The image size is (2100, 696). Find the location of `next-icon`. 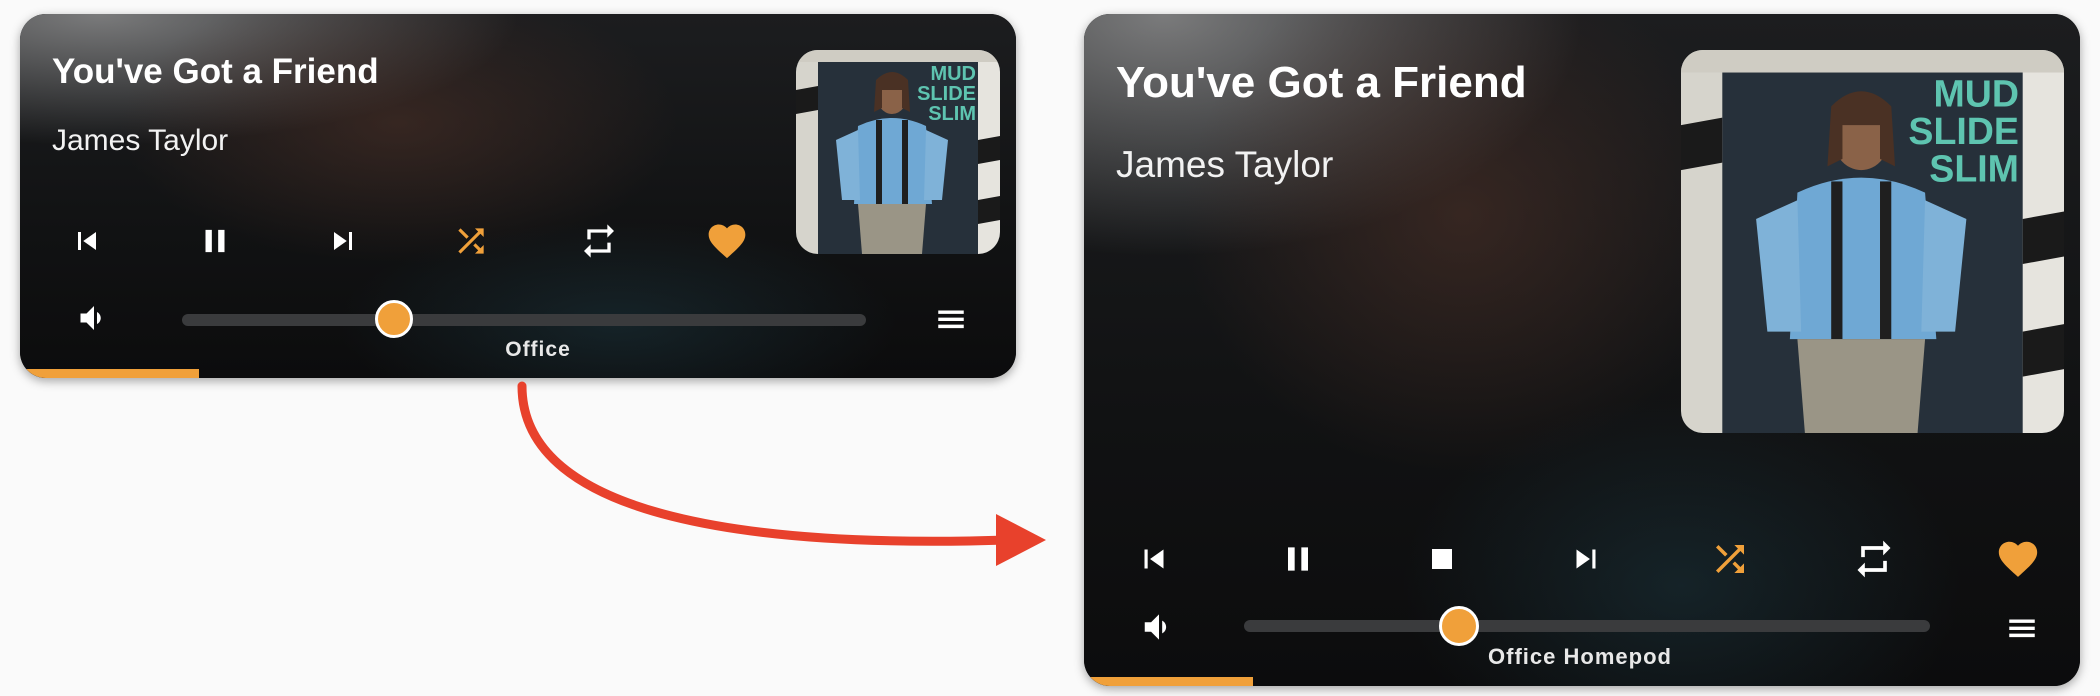

next-icon is located at coordinates (1586, 559).